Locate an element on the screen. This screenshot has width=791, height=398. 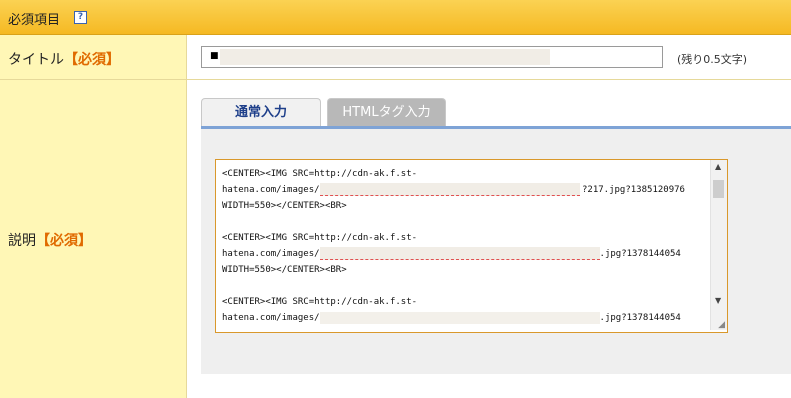
tab-normal-input: 通常入力 is located at coordinates (261, 112).